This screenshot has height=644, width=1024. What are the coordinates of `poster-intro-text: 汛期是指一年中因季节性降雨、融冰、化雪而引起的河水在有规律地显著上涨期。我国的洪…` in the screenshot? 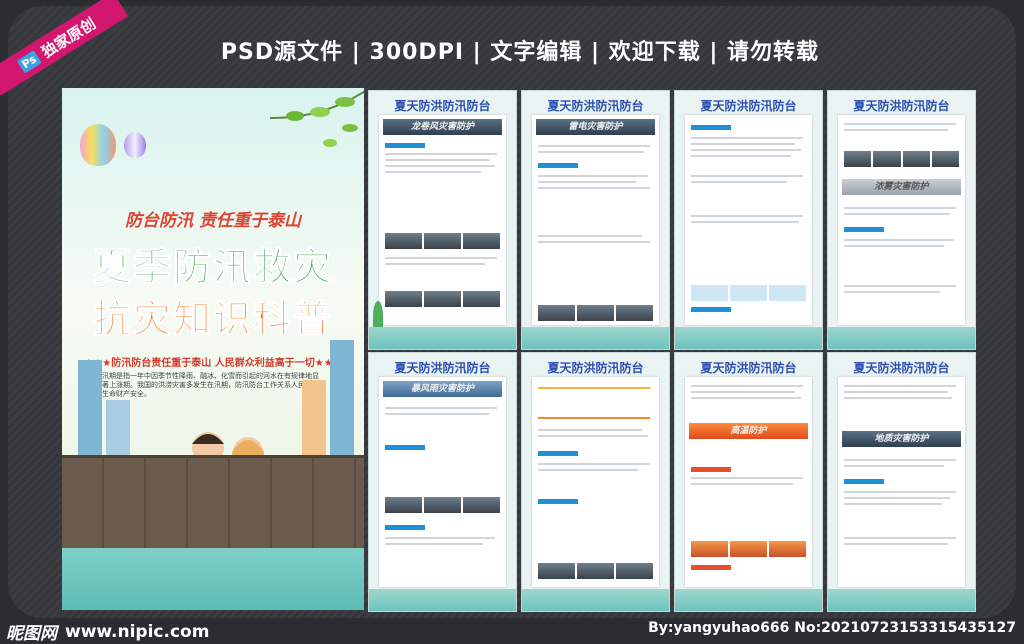 It's located at (210, 385).